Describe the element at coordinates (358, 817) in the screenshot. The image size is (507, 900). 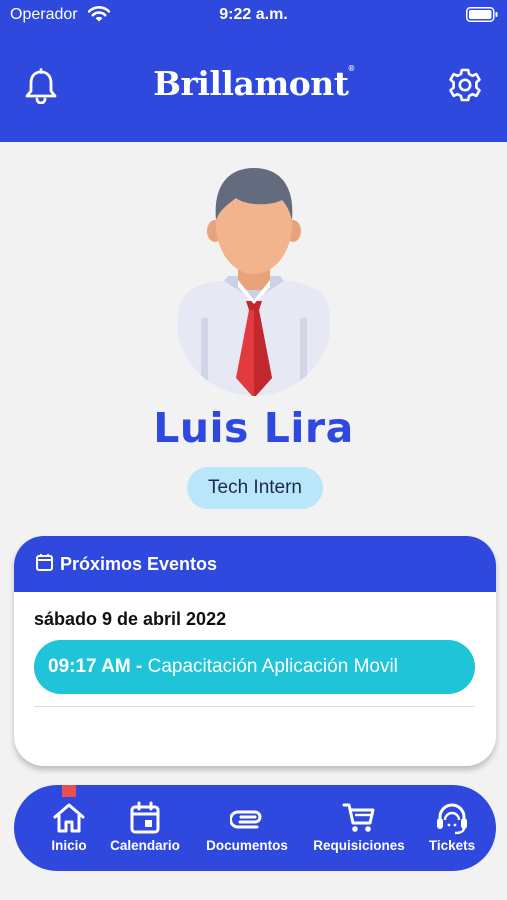
I see `cart-icon` at that location.